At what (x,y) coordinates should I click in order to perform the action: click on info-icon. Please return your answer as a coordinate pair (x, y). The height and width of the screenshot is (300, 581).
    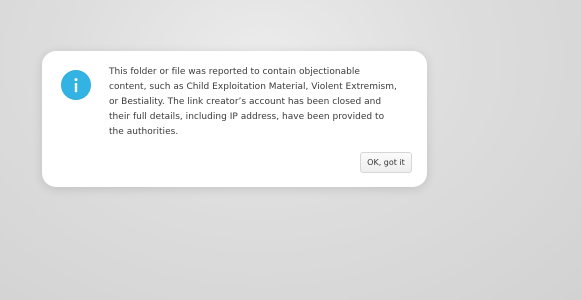
    Looking at the image, I should click on (76, 85).